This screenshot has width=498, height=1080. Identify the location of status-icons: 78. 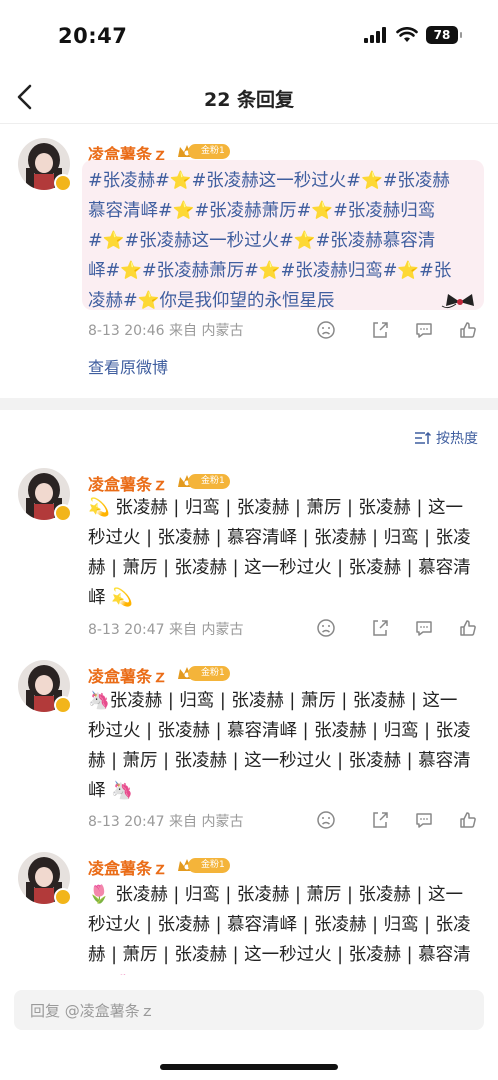
(413, 35).